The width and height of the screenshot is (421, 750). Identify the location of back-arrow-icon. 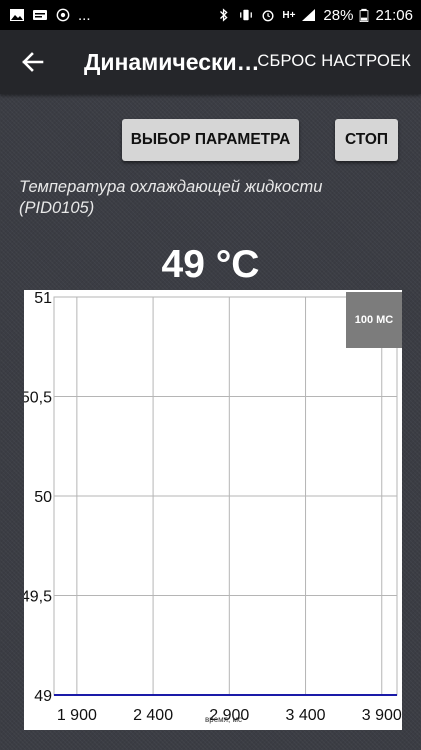
(33, 62).